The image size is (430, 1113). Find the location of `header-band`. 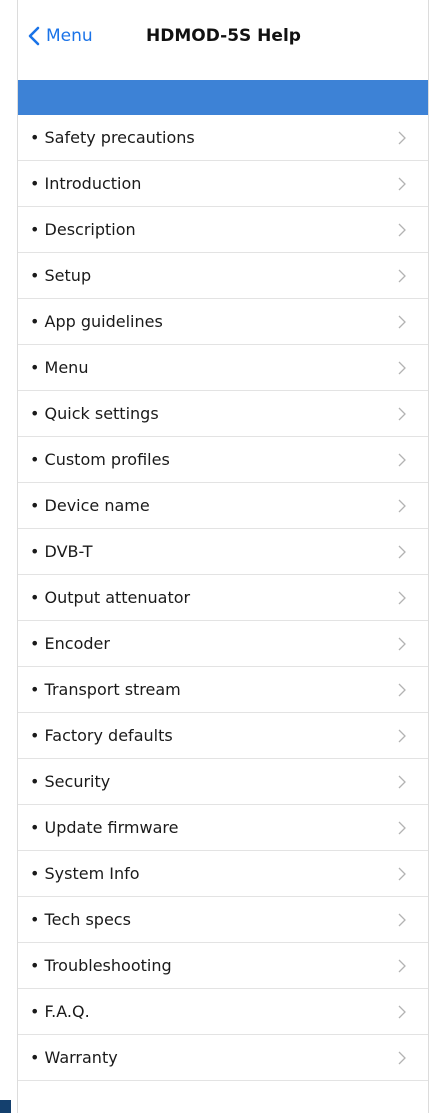

header-band is located at coordinates (223, 97).